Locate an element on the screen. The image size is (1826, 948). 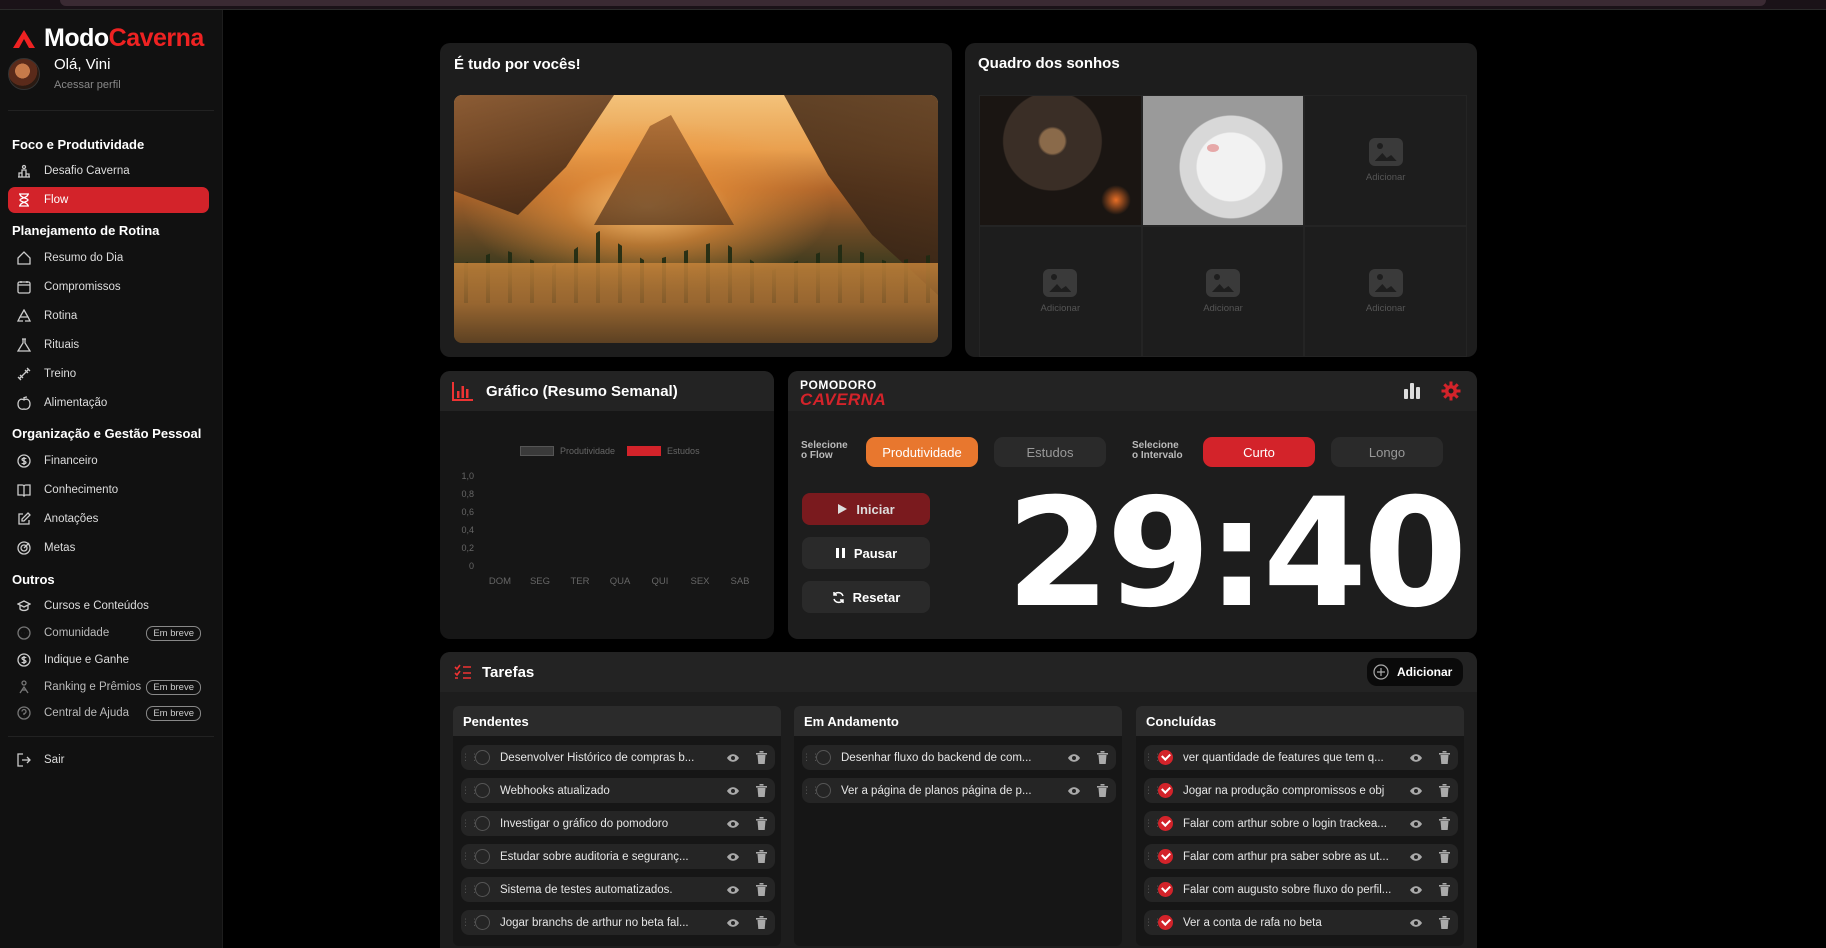
pause-button: Pausar is located at coordinates (866, 553).